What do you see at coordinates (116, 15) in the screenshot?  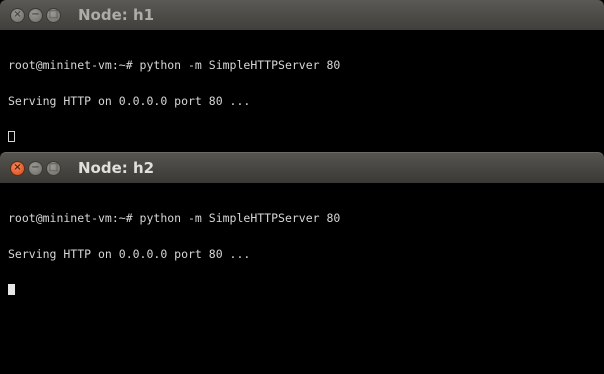 I see `window-title: Node: h1` at bounding box center [116, 15].